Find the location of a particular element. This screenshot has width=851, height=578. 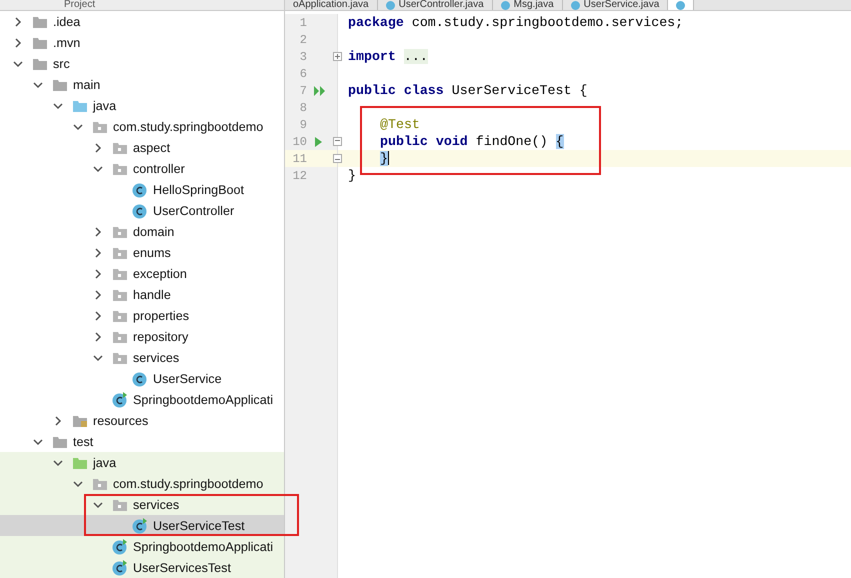

line-number: 11 is located at coordinates (299, 159).